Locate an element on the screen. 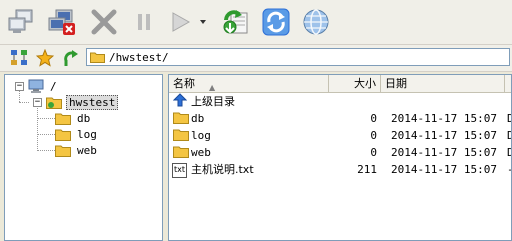  refresh-button is located at coordinates (276, 22).